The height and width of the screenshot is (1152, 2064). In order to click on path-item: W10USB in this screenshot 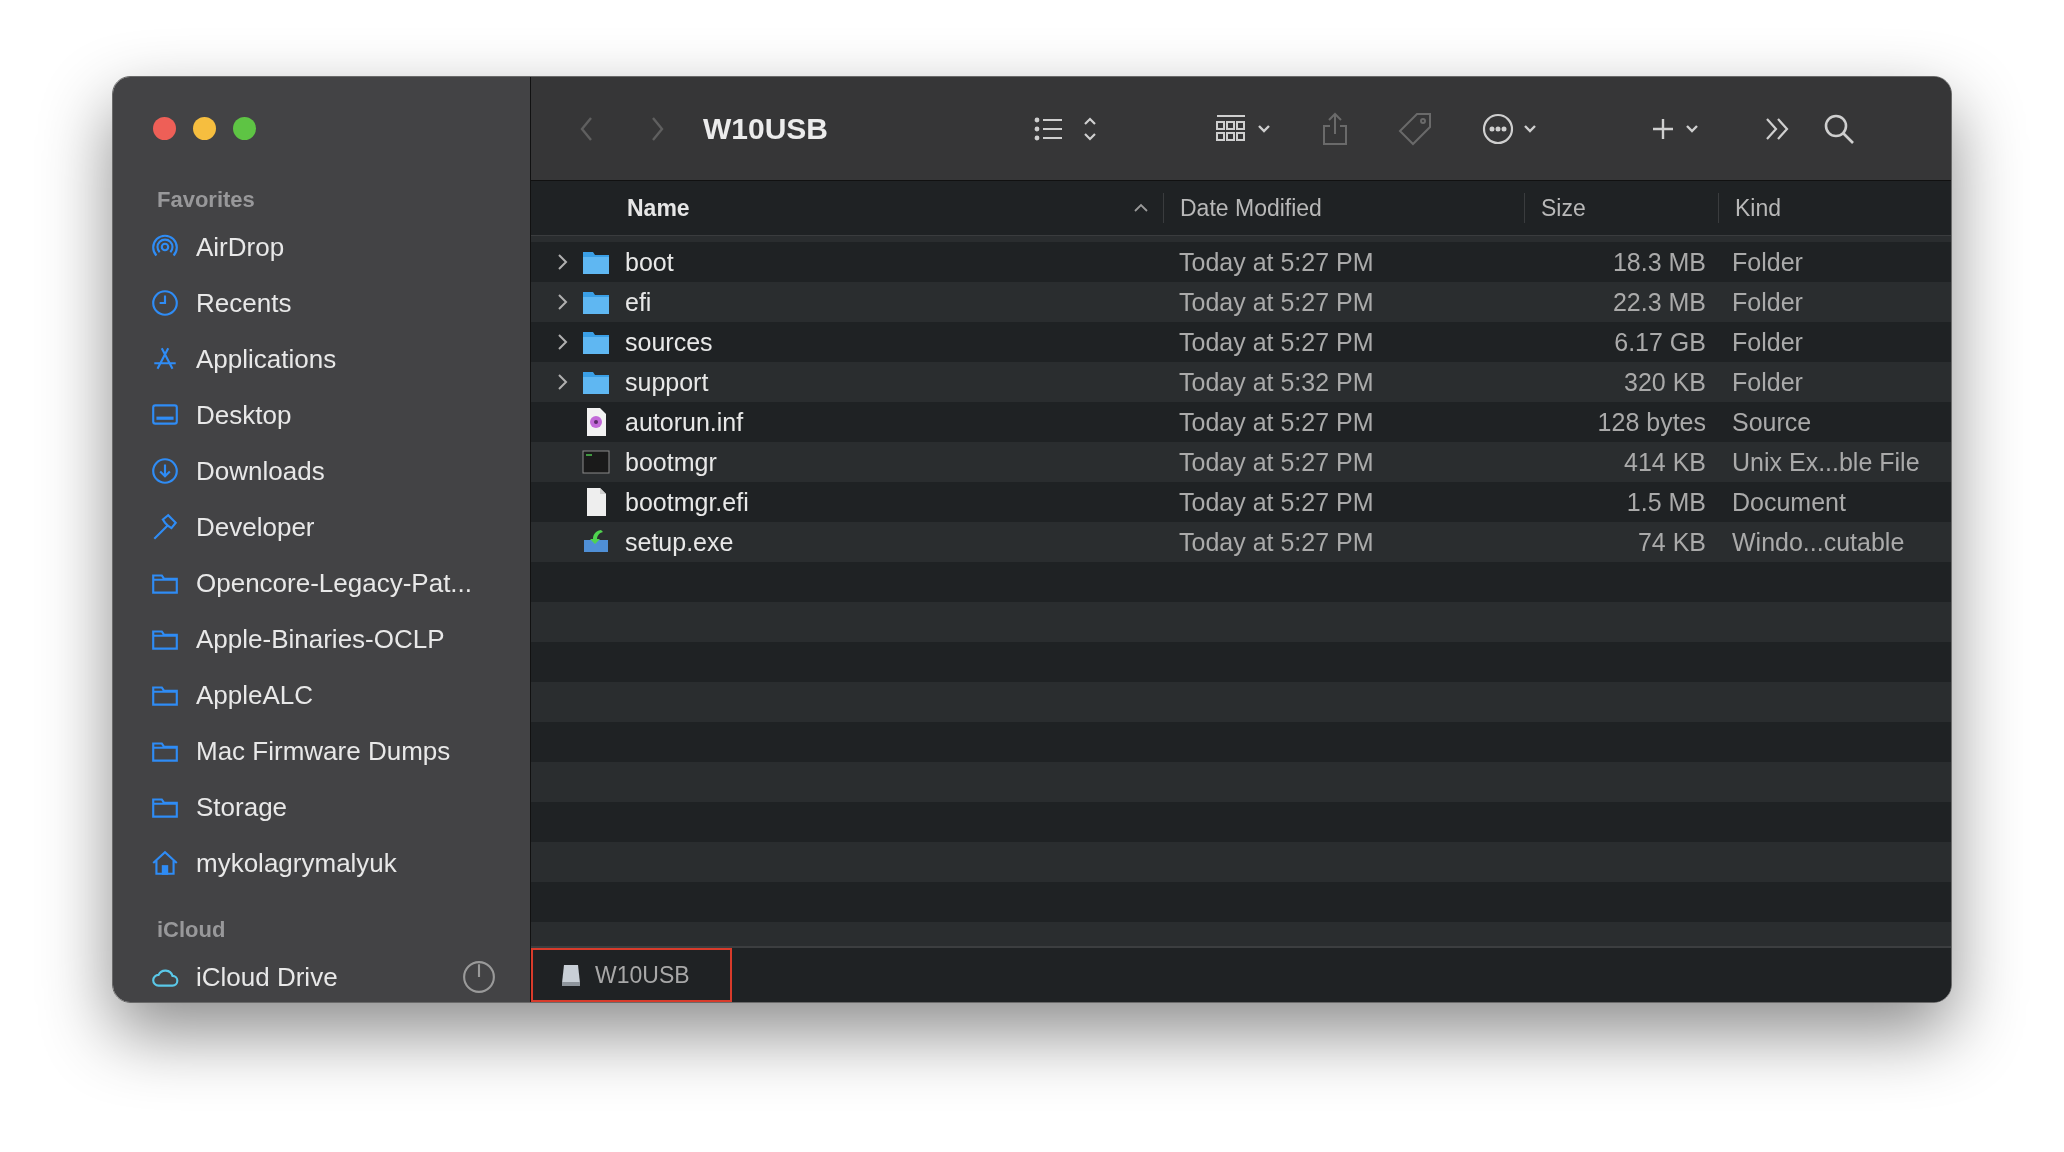, I will do `click(631, 975)`.